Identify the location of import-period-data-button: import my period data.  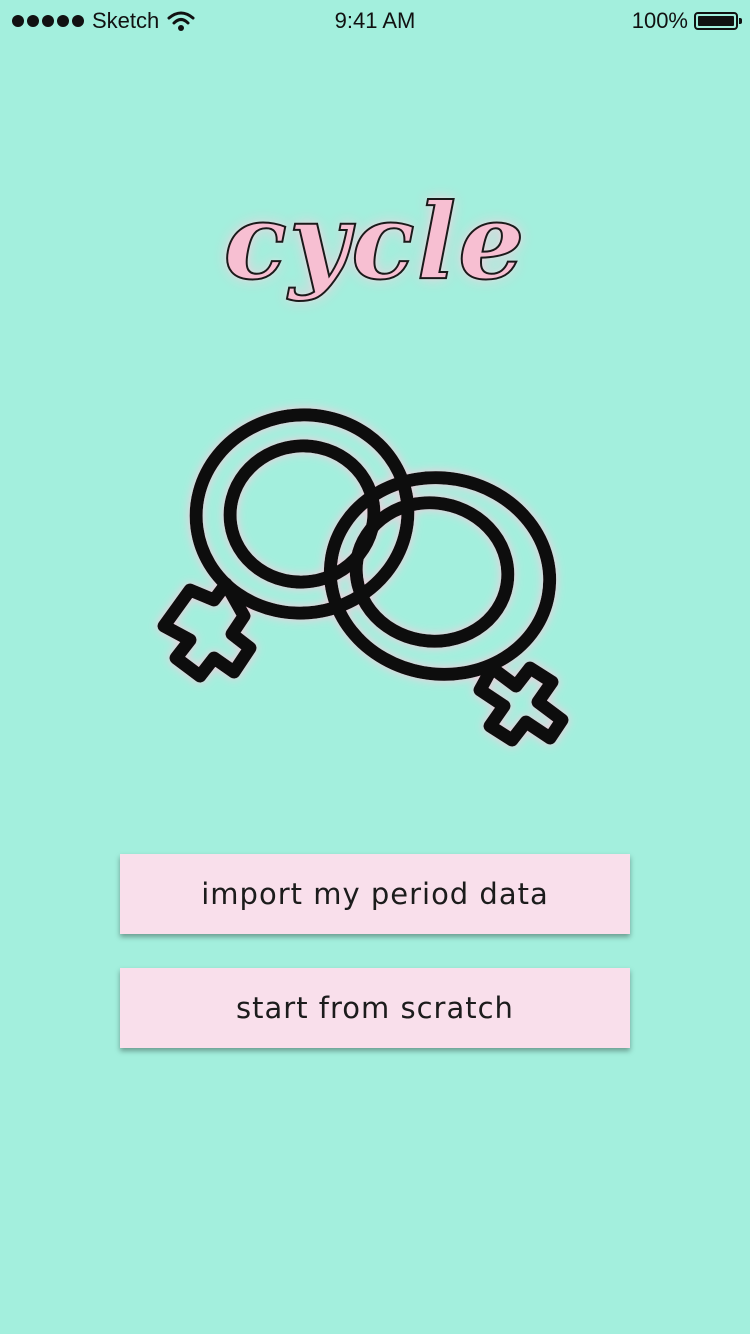
(375, 894).